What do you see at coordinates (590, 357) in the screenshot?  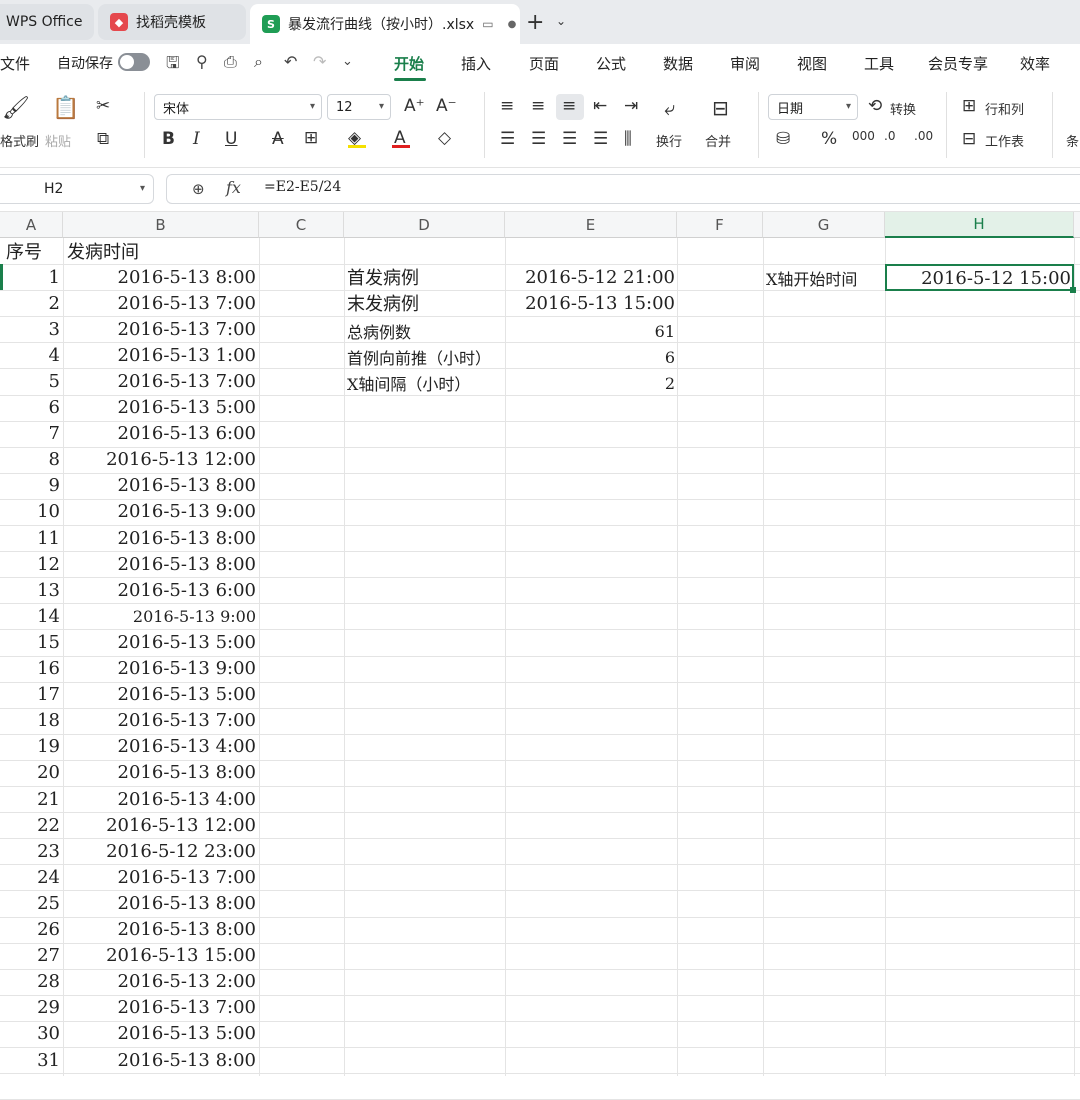 I see `summary-value: 6` at bounding box center [590, 357].